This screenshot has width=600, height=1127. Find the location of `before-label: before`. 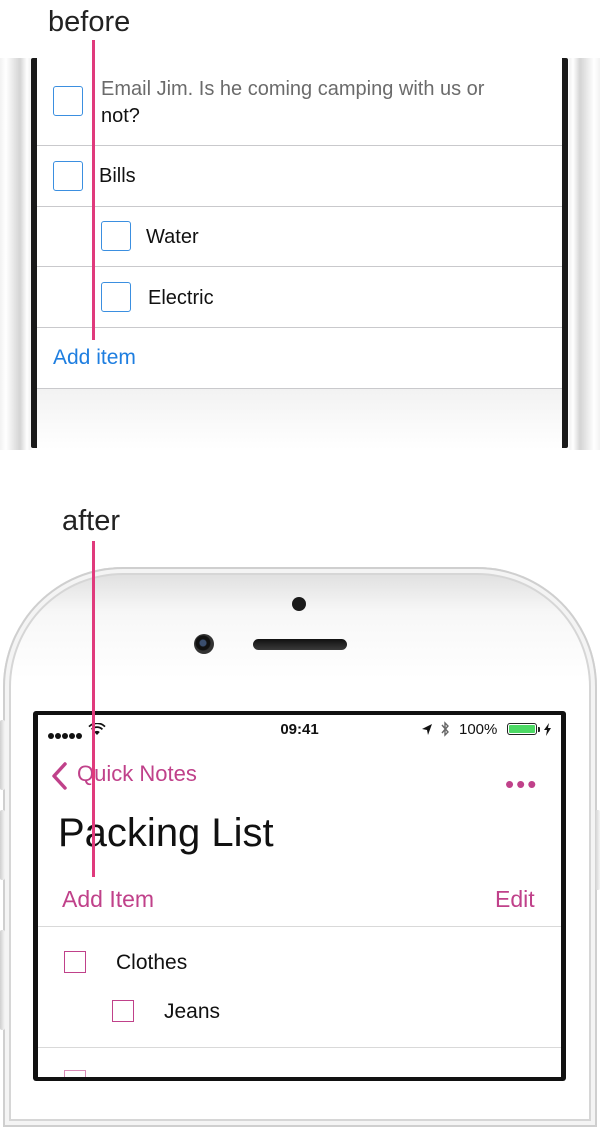

before-label: before is located at coordinates (89, 22).